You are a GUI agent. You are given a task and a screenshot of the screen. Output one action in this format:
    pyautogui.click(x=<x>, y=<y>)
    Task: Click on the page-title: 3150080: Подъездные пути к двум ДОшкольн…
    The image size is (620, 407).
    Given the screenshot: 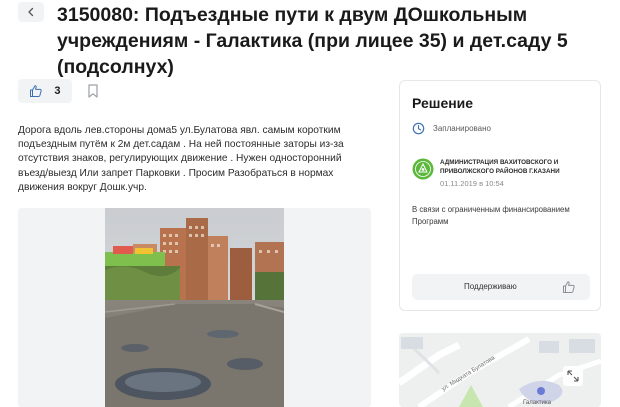 What is the action you would take?
    pyautogui.click(x=312, y=41)
    